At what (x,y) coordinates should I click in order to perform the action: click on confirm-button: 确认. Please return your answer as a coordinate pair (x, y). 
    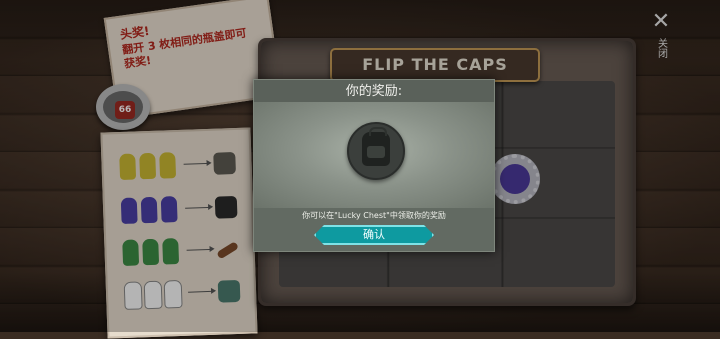
    Looking at the image, I should click on (374, 235).